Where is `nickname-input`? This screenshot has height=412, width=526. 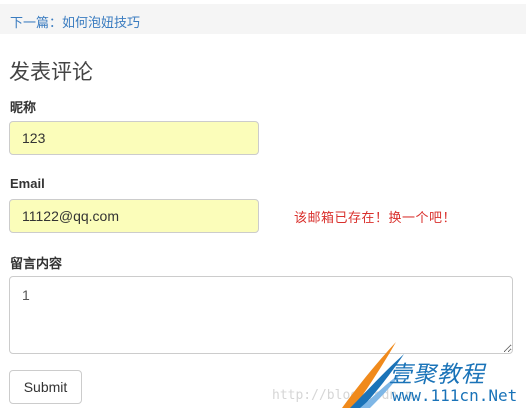
nickname-input is located at coordinates (134, 138).